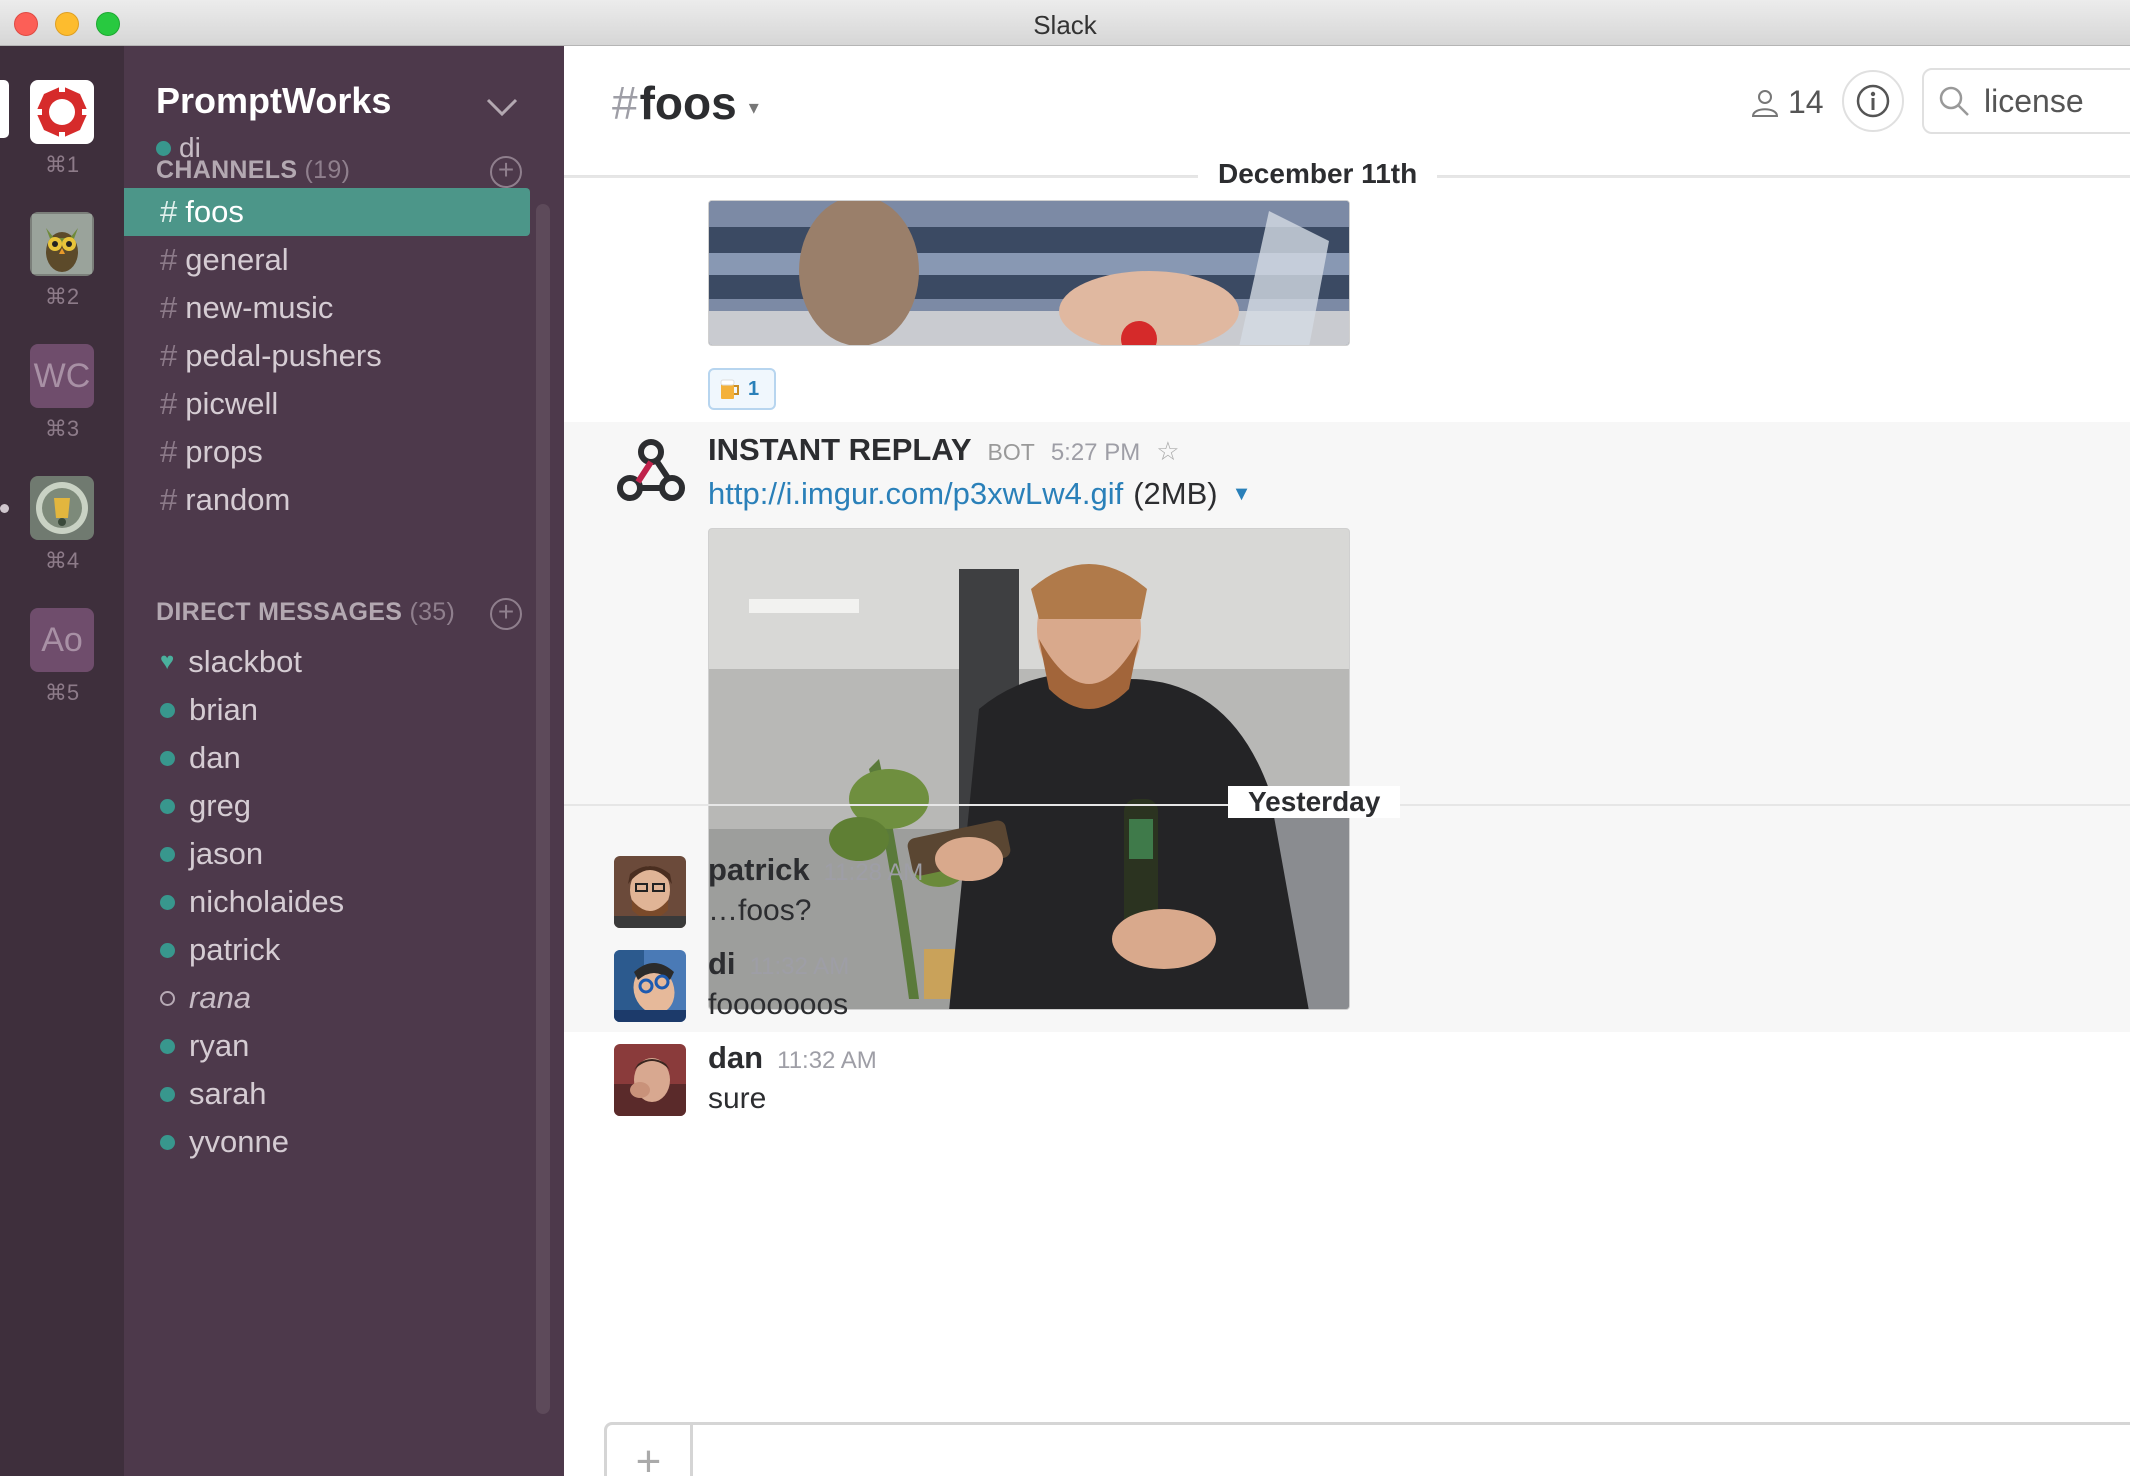  I want to click on chevron-down-icon, so click(502, 107).